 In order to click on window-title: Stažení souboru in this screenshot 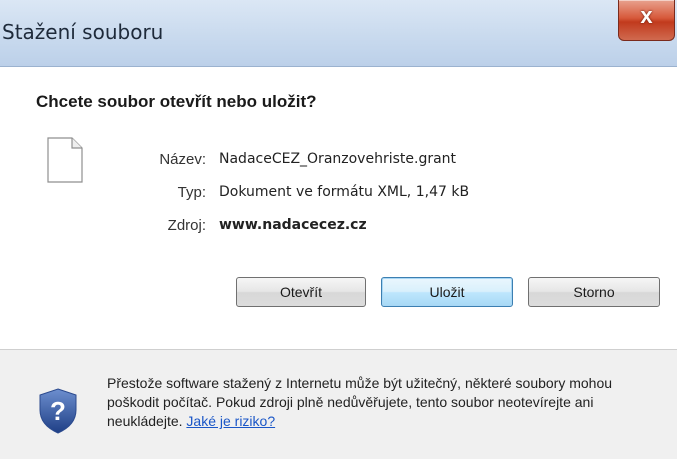, I will do `click(83, 32)`.